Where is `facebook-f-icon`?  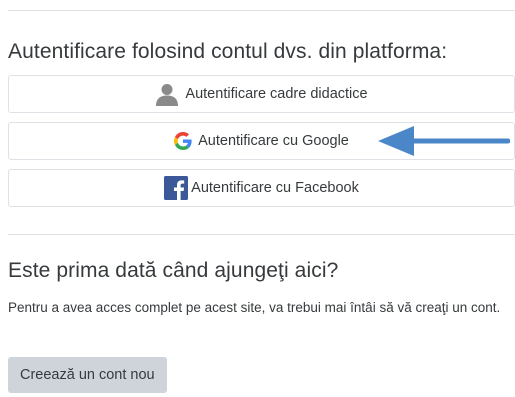 facebook-f-icon is located at coordinates (176, 188).